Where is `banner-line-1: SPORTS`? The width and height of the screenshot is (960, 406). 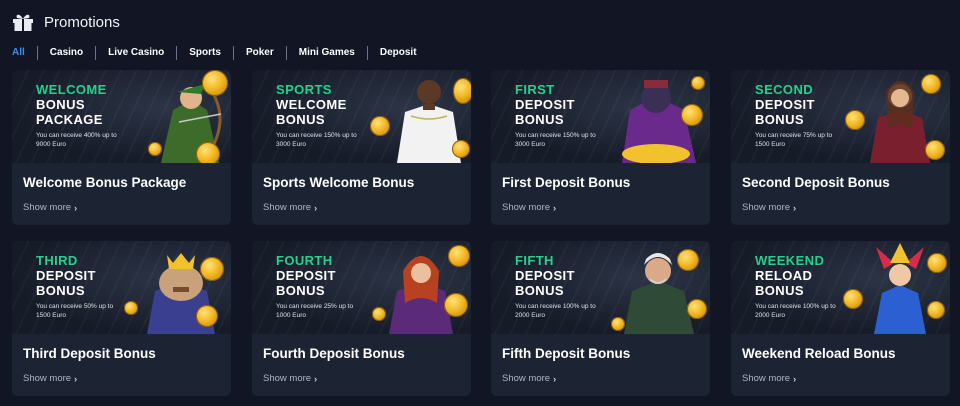
banner-line-1: SPORTS is located at coordinates (304, 89).